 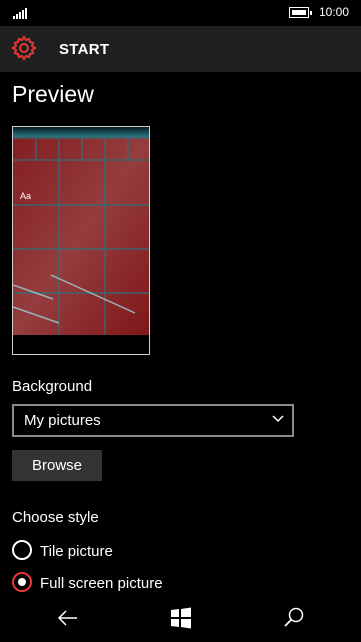 I want to click on chevron-down-icon, so click(x=278, y=419).